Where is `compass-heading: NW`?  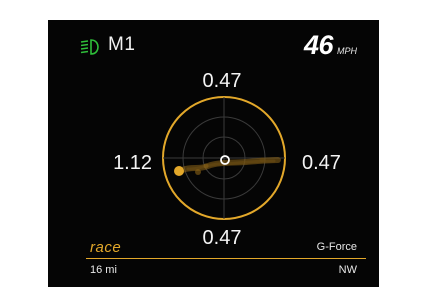
compass-heading: NW is located at coordinates (347, 270).